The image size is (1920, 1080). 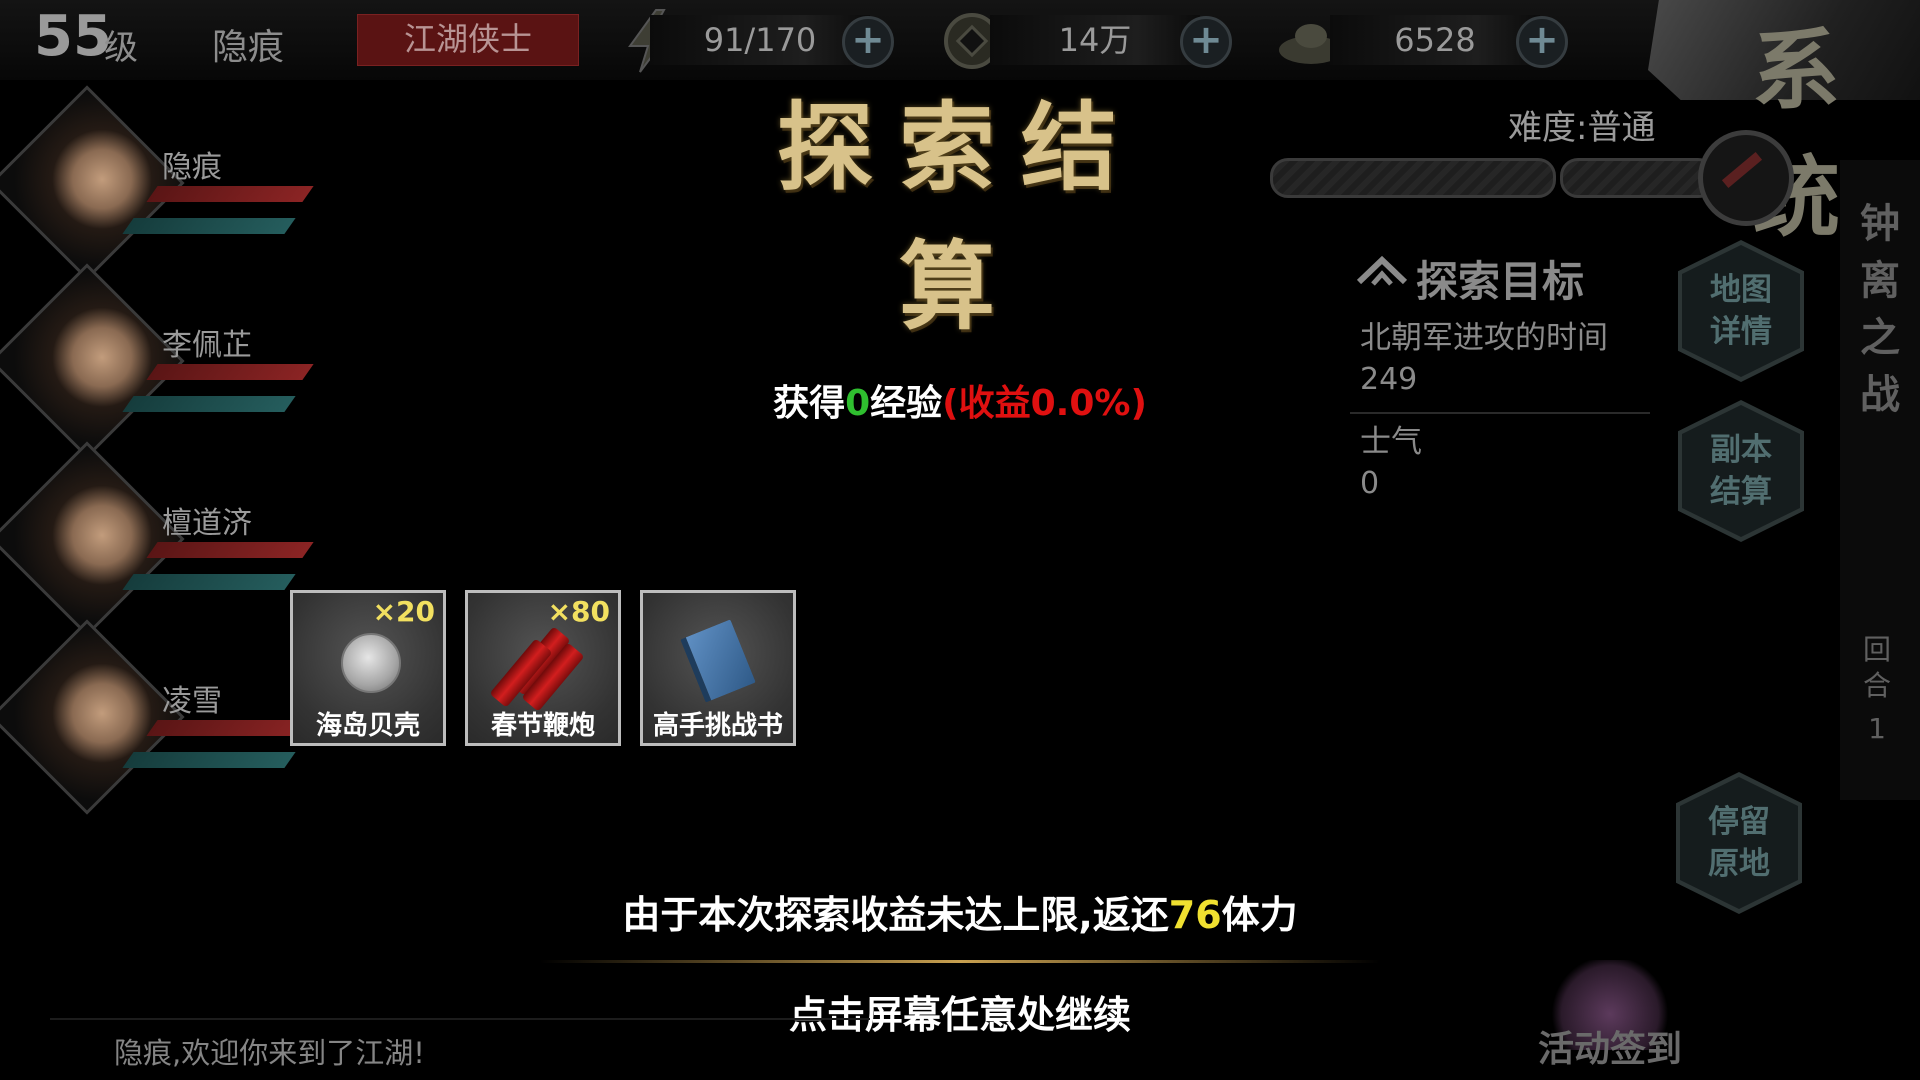 I want to click on difficulty-track-left, so click(x=1413, y=178).